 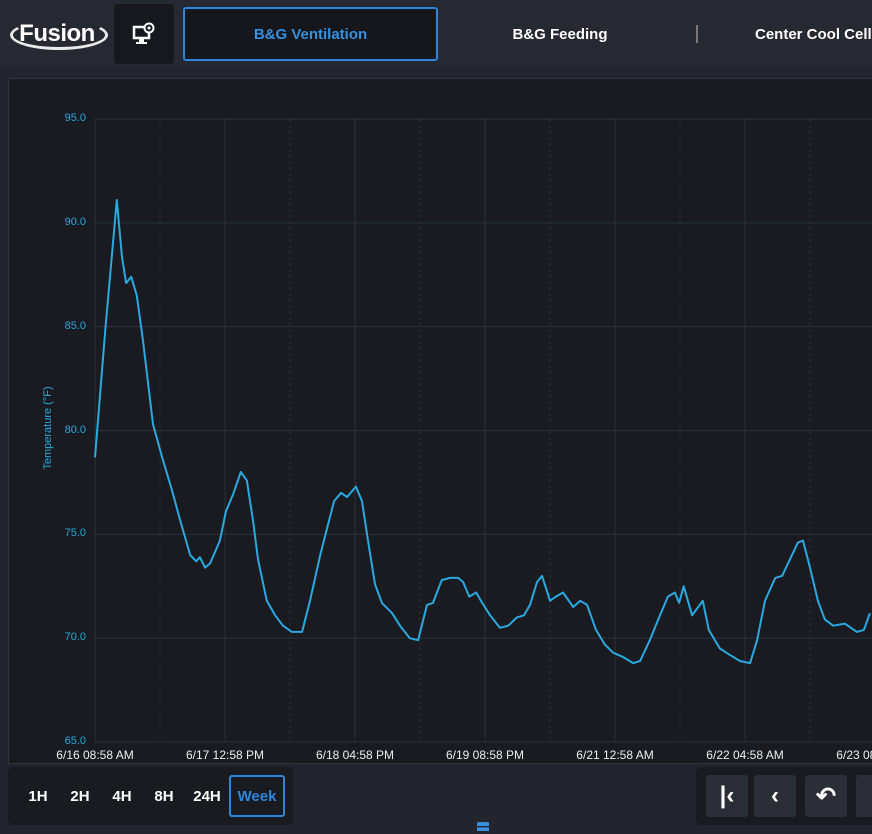 What do you see at coordinates (75, 221) in the screenshot?
I see `y-tick-label: 90.0` at bounding box center [75, 221].